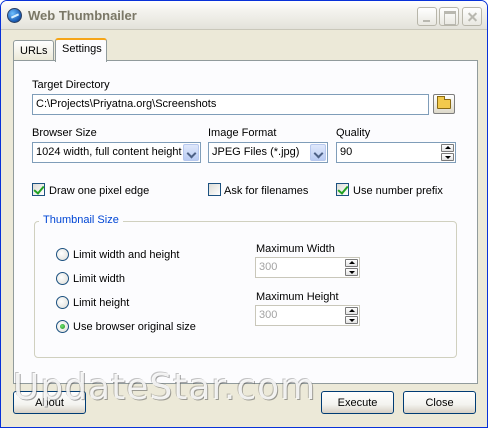 This screenshot has height=428, width=488. What do you see at coordinates (244, 15) in the screenshot?
I see `title-bar: Web Thumbnailer` at bounding box center [244, 15].